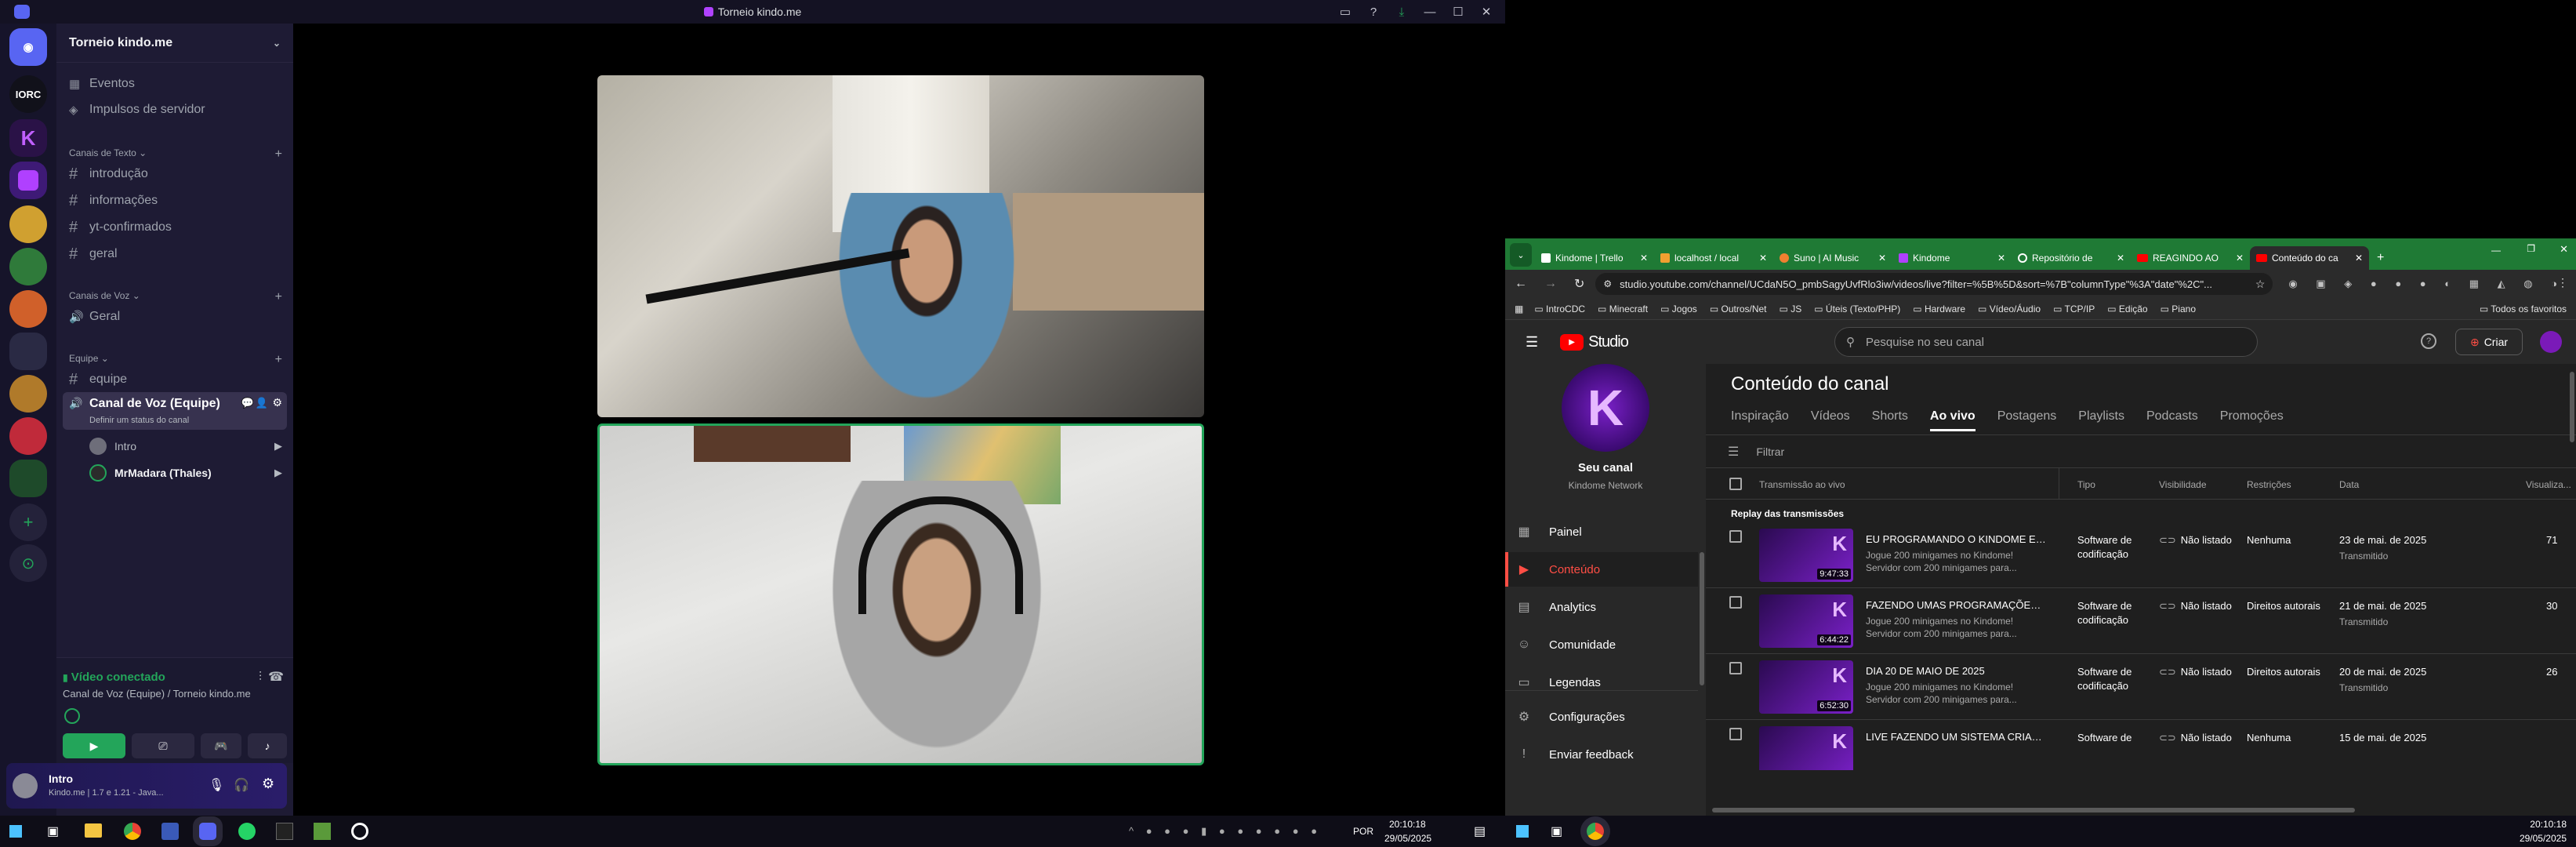 Image resolution: width=2576 pixels, height=847 pixels. I want to click on category-text: Canais de Texto ⌄ +, so click(176, 154).